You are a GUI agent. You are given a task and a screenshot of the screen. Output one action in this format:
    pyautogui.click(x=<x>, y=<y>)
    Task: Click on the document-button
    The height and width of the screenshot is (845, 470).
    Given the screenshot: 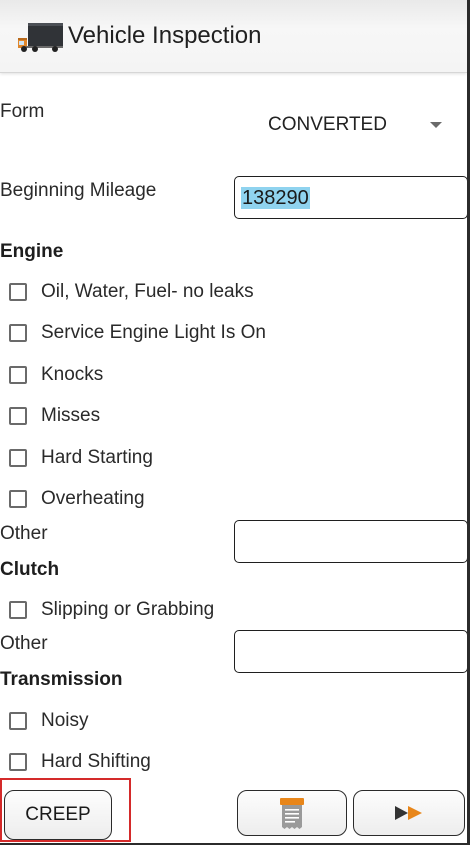 What is the action you would take?
    pyautogui.click(x=292, y=813)
    